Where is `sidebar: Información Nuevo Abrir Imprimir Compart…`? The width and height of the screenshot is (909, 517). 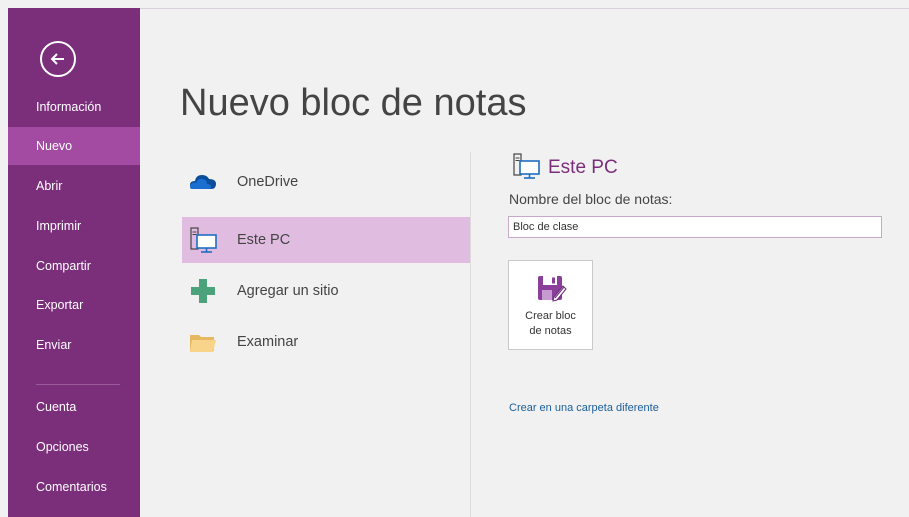 sidebar: Información Nuevo Abrir Imprimir Compart… is located at coordinates (74, 262).